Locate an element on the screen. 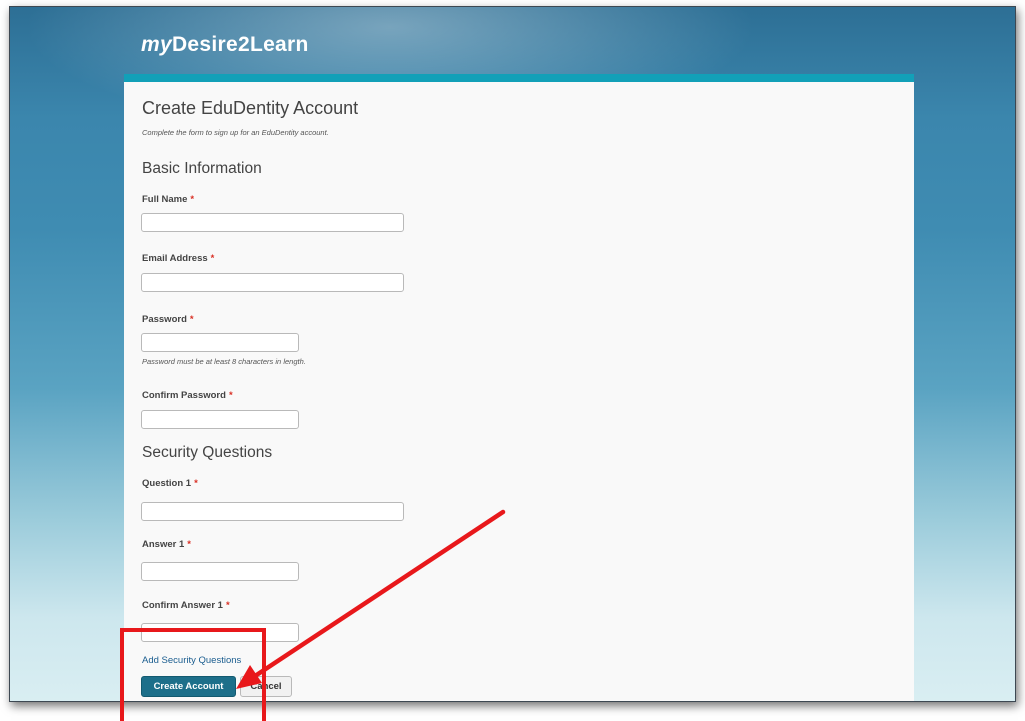 The width and height of the screenshot is (1025, 721). pointer-arrow-icon is located at coordinates (371, 599).